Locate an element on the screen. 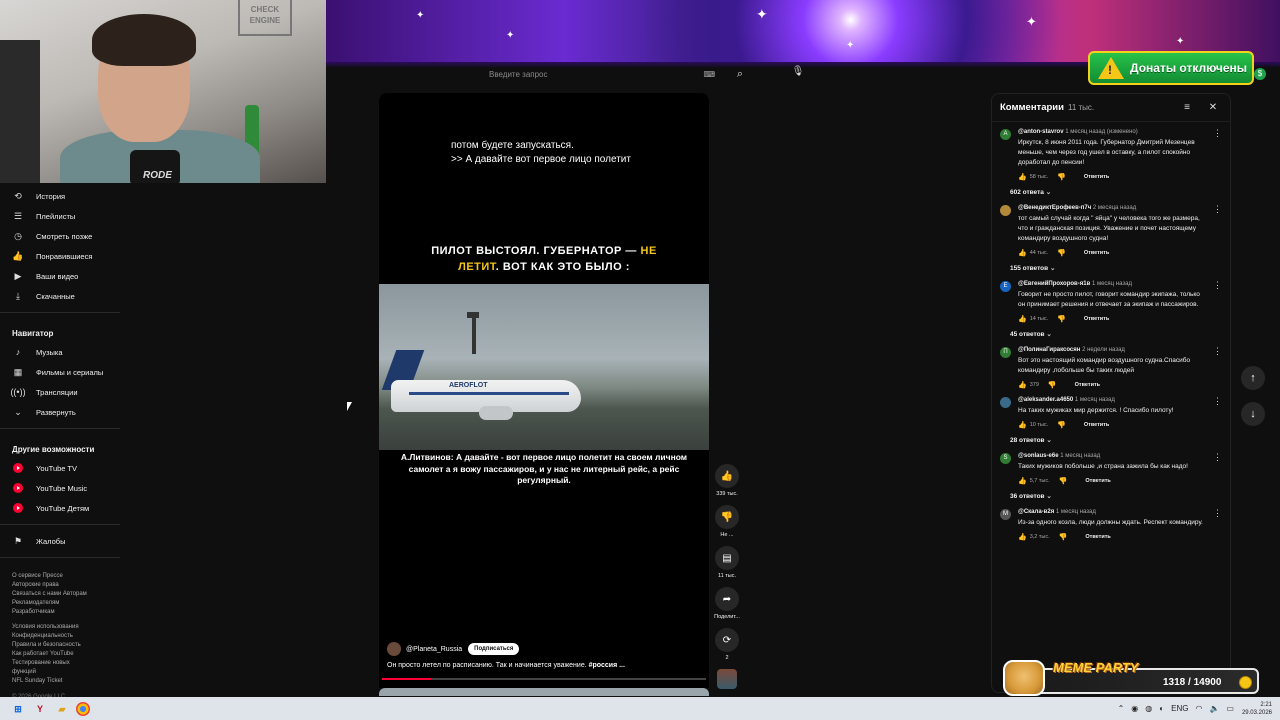 This screenshot has width=1280, height=720. keyboard-icon: ⌨ is located at coordinates (709, 74).